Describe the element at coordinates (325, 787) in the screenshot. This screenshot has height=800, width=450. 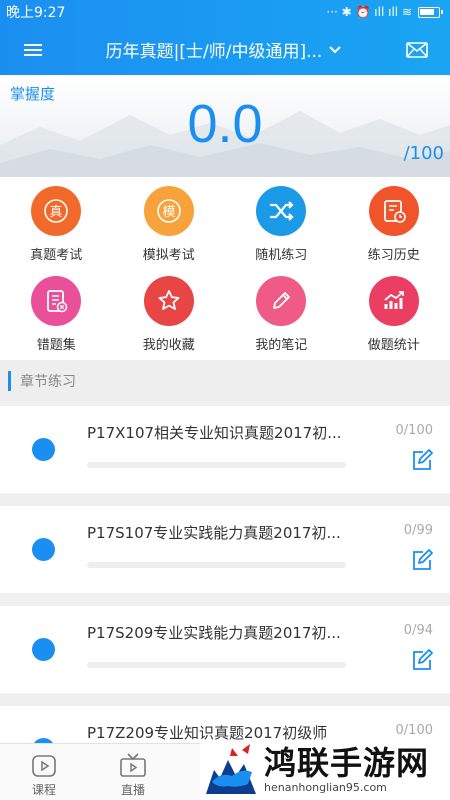
I see `watermark-url: henanhonglian95.com` at that location.